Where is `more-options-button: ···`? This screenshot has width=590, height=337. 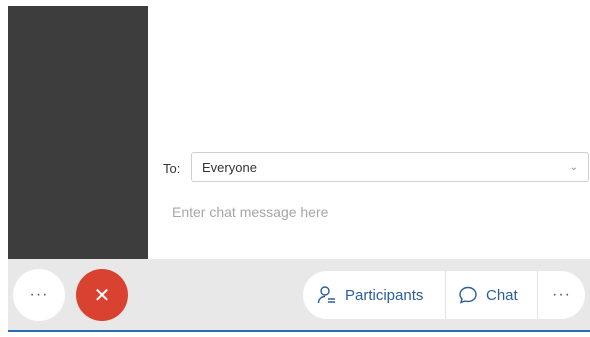
more-options-button: ··· is located at coordinates (39, 295).